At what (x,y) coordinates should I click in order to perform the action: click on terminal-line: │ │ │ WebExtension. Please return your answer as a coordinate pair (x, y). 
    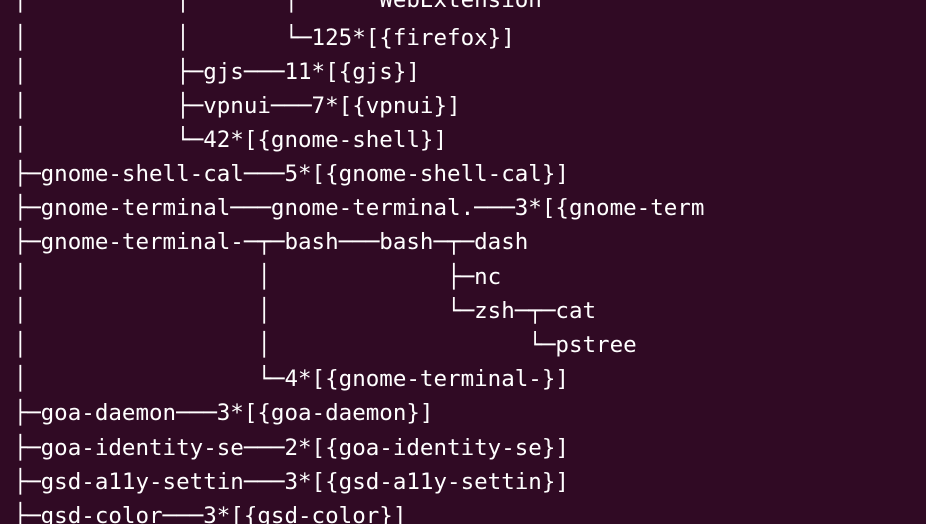
    Looking at the image, I should click on (271, 6).